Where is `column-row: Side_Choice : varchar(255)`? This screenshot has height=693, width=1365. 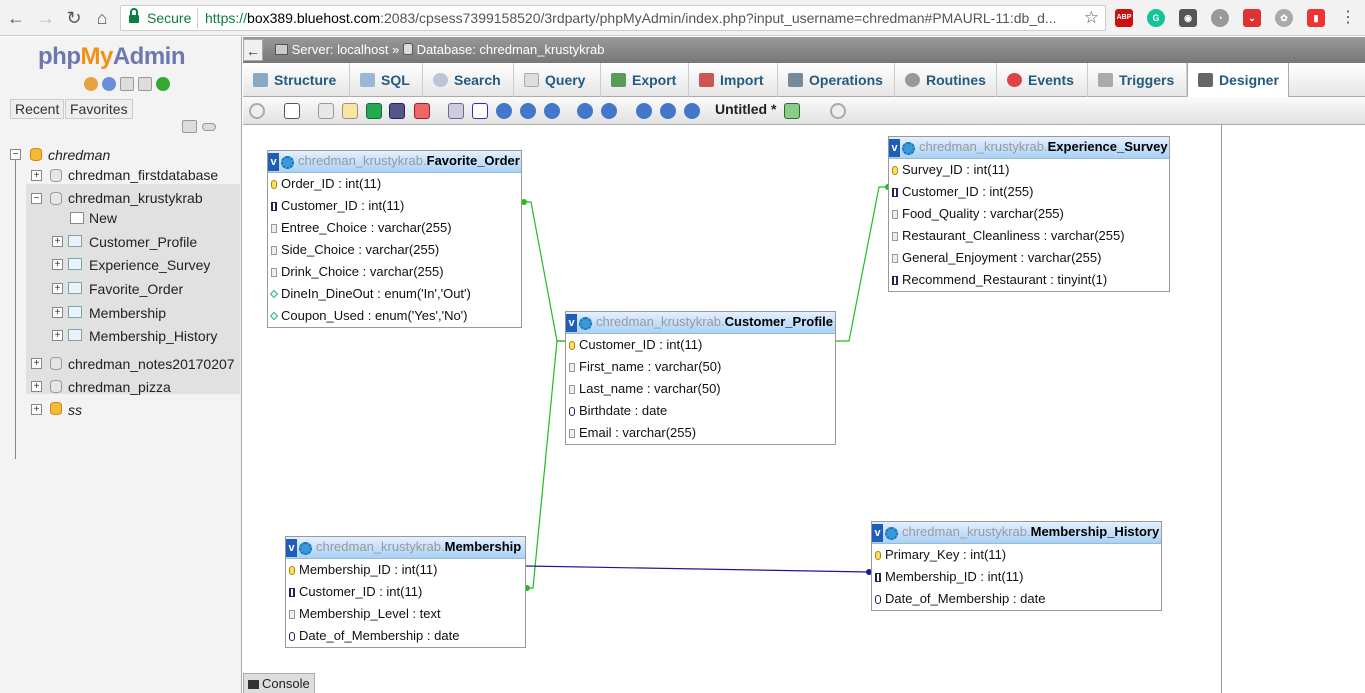 column-row: Side_Choice : varchar(255) is located at coordinates (394, 250).